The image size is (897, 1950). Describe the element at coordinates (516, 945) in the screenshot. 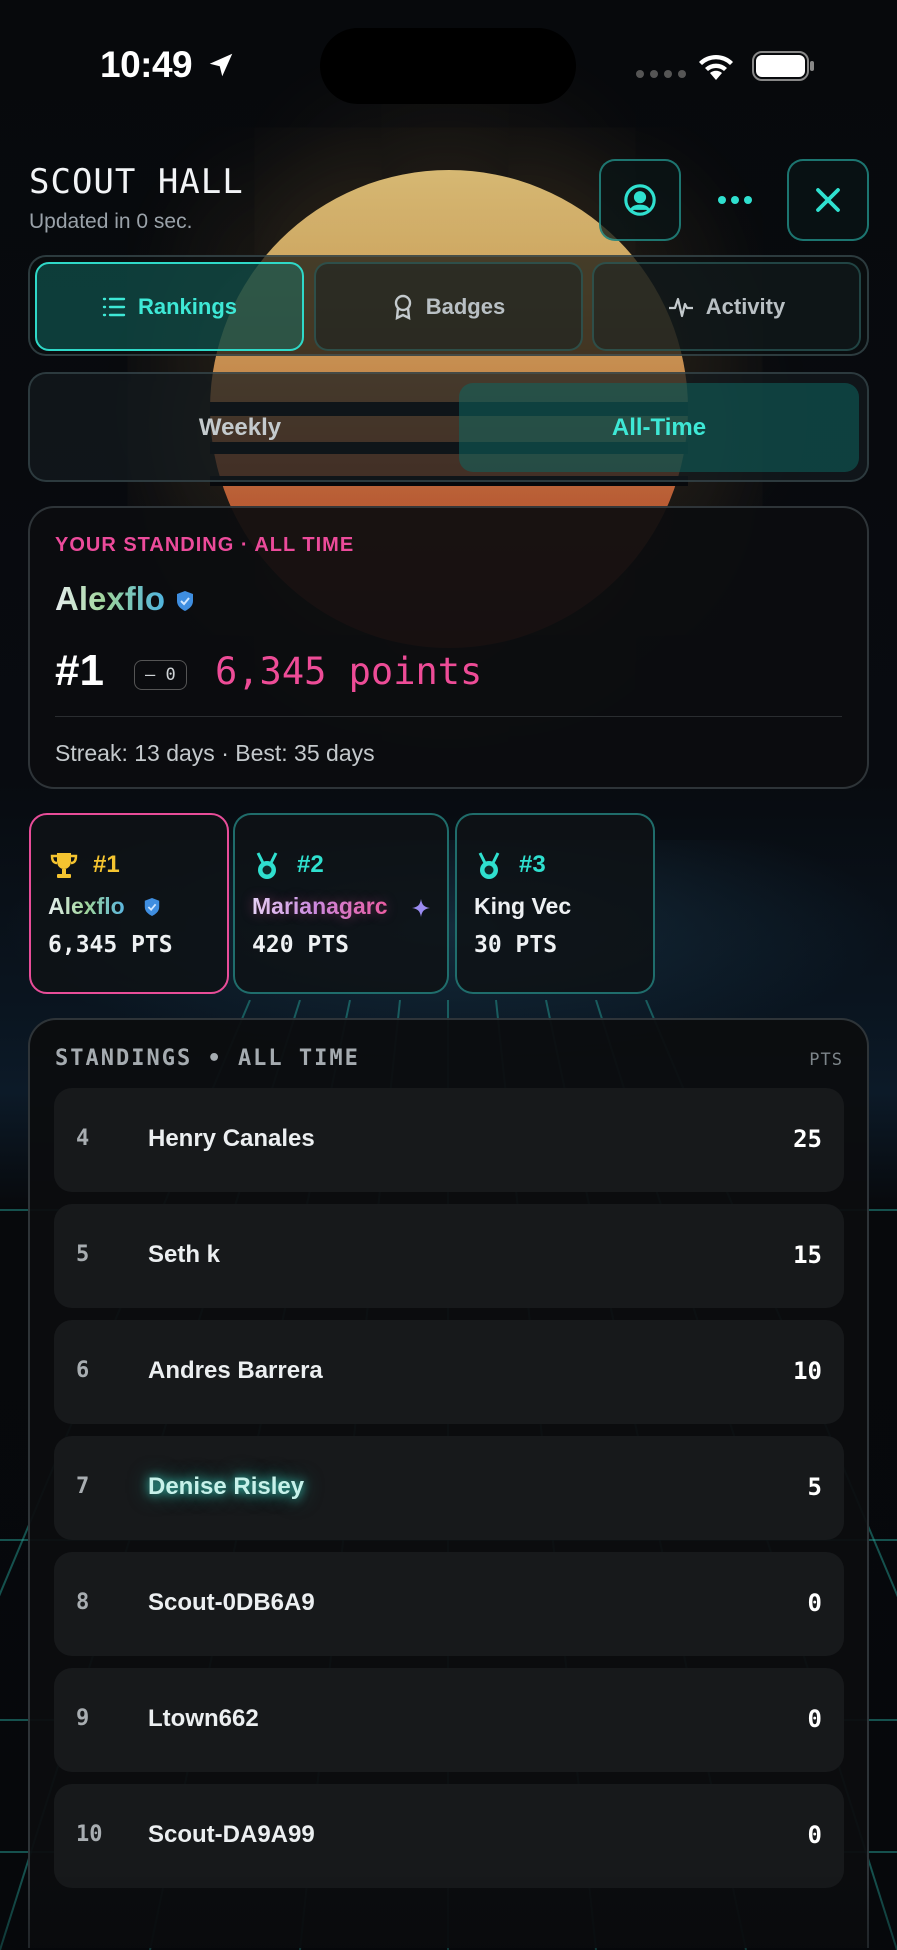

I see `podium-points: 30 PTS` at that location.